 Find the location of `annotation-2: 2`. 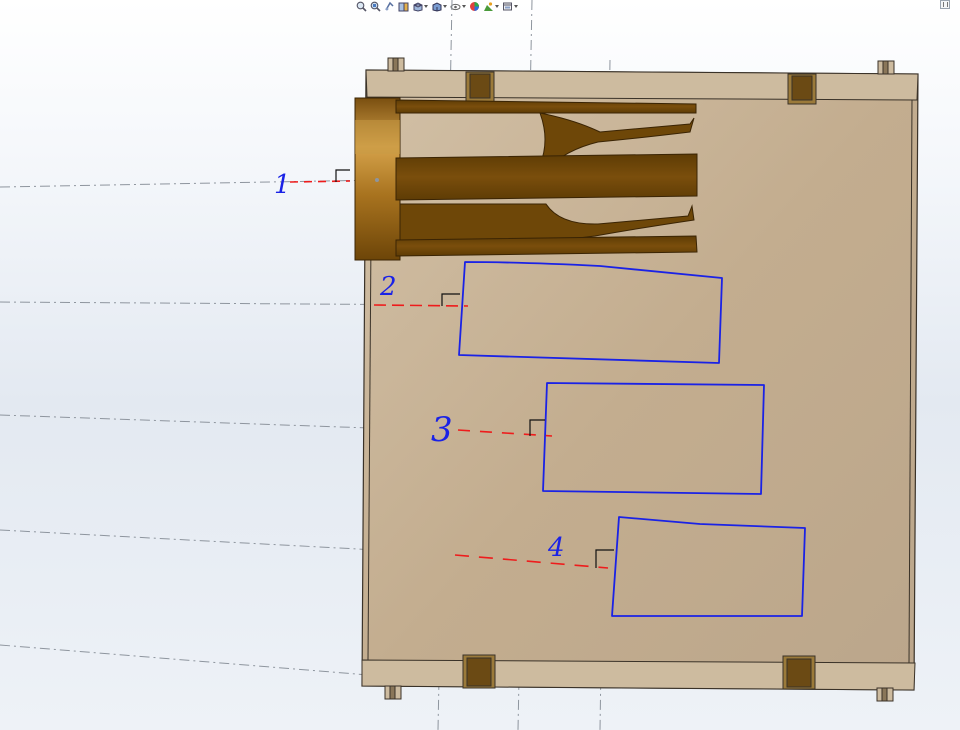

annotation-2: 2 is located at coordinates (388, 287).